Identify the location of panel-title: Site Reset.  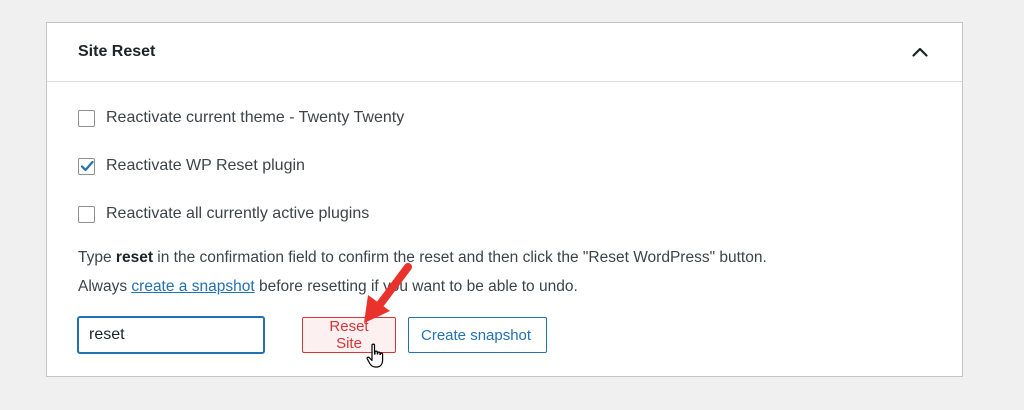
(117, 51).